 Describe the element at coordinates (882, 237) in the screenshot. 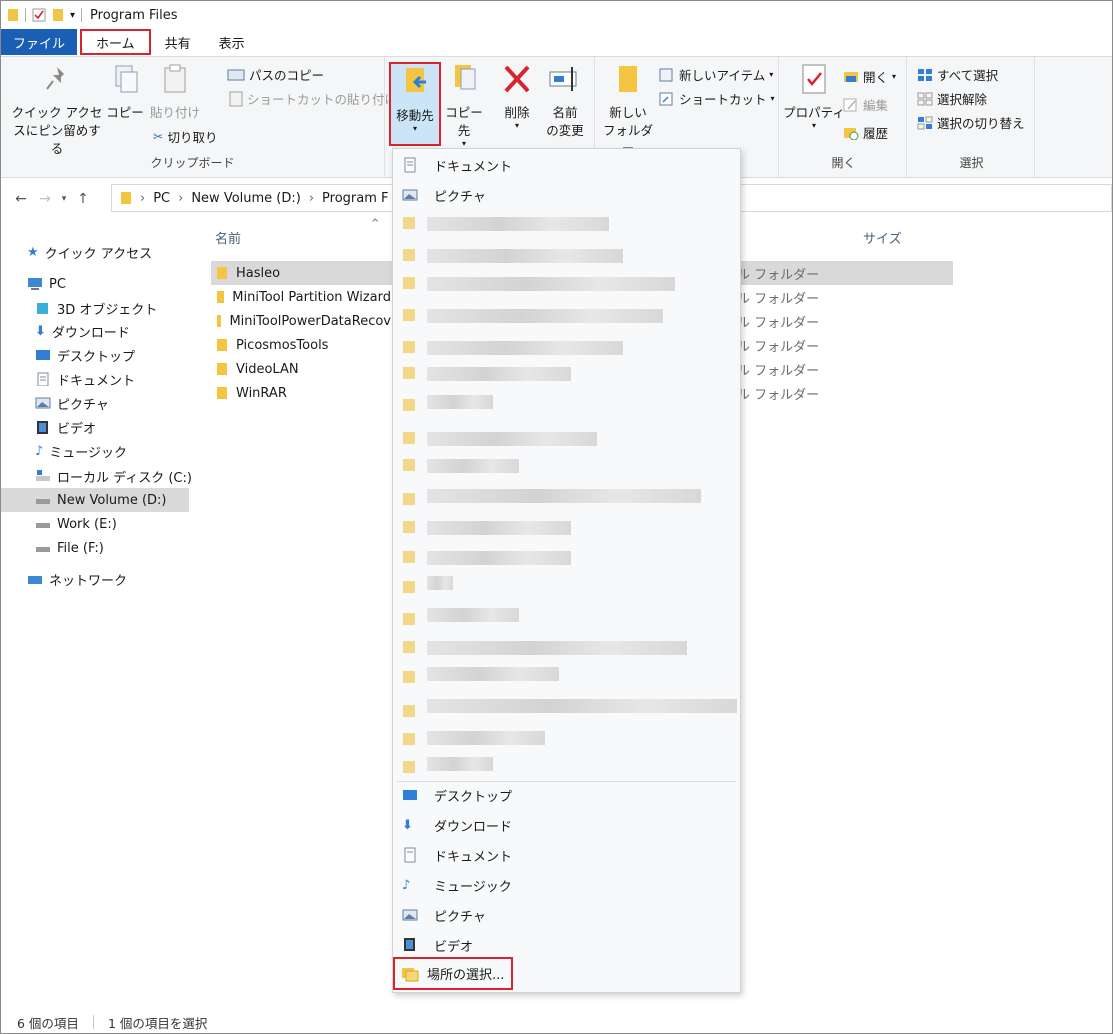

I see `column-header-size: サイズ` at that location.